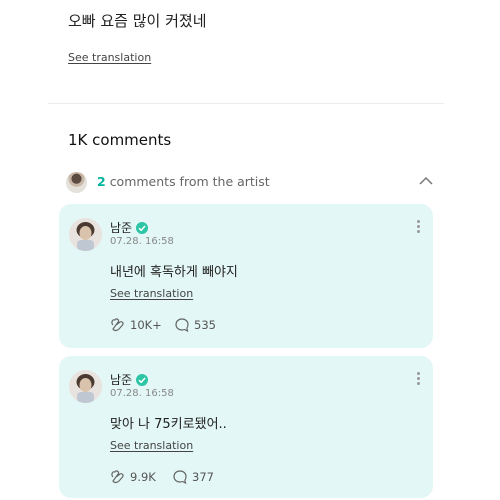 Image resolution: width=500 pixels, height=500 pixels. What do you see at coordinates (101, 181) in the screenshot?
I see `artist-comments-count: 2` at bounding box center [101, 181].